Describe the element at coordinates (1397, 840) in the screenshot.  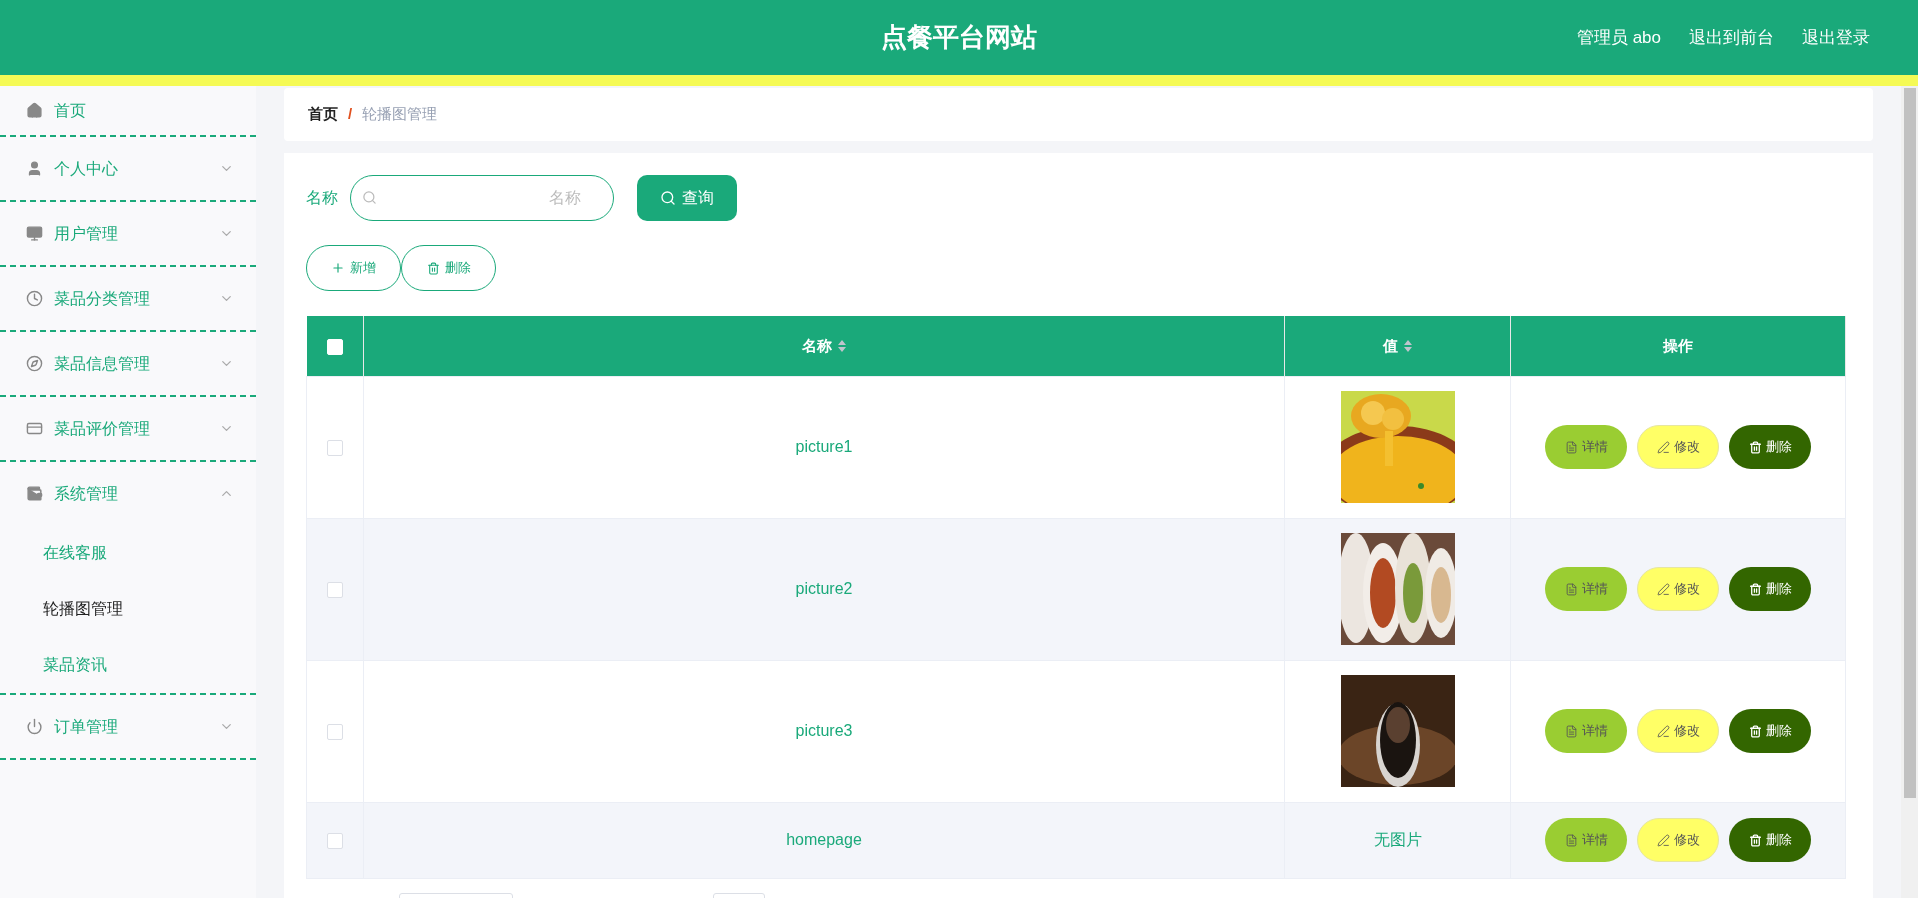
I see `table-cell-text: 无图片` at that location.